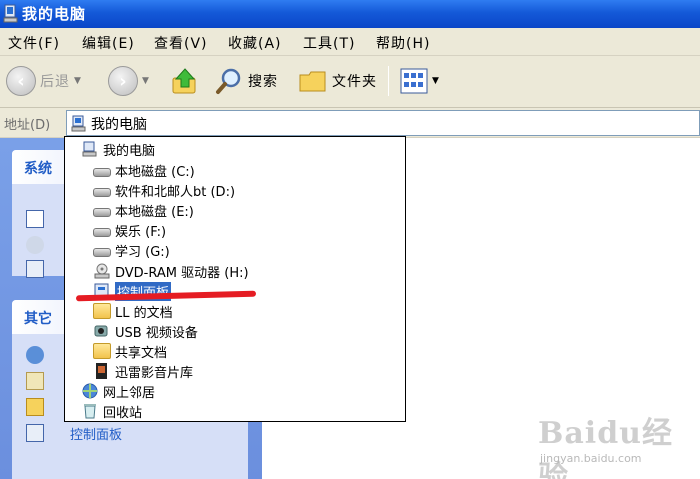  I want to click on back-button: ‹ 后退 ▼, so click(43, 81).